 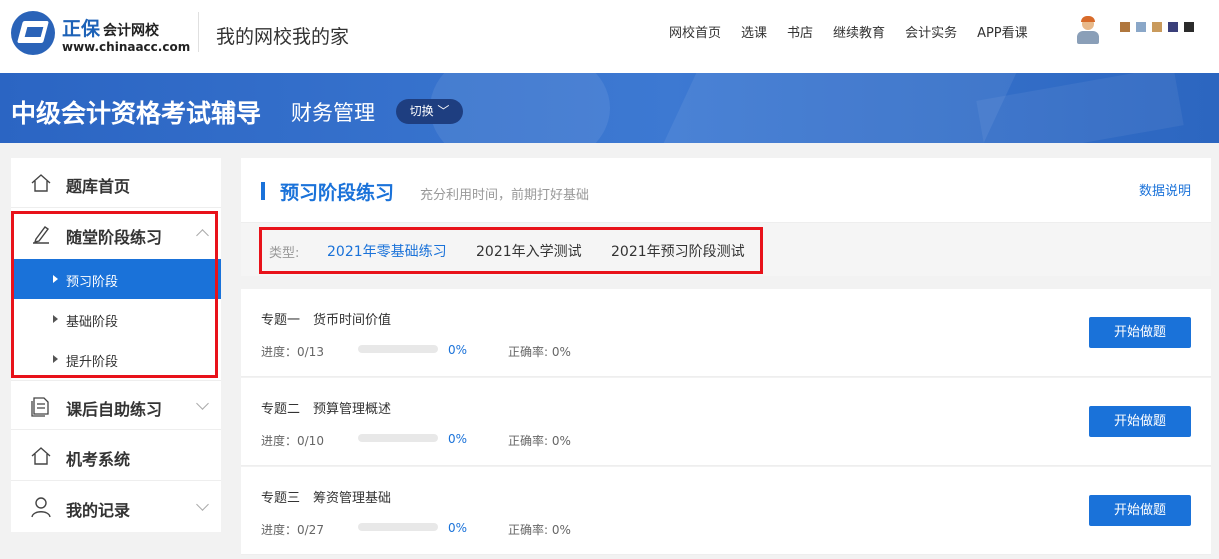 What do you see at coordinates (126, 47) in the screenshot?
I see `brand-url: www.chinaacc.com` at bounding box center [126, 47].